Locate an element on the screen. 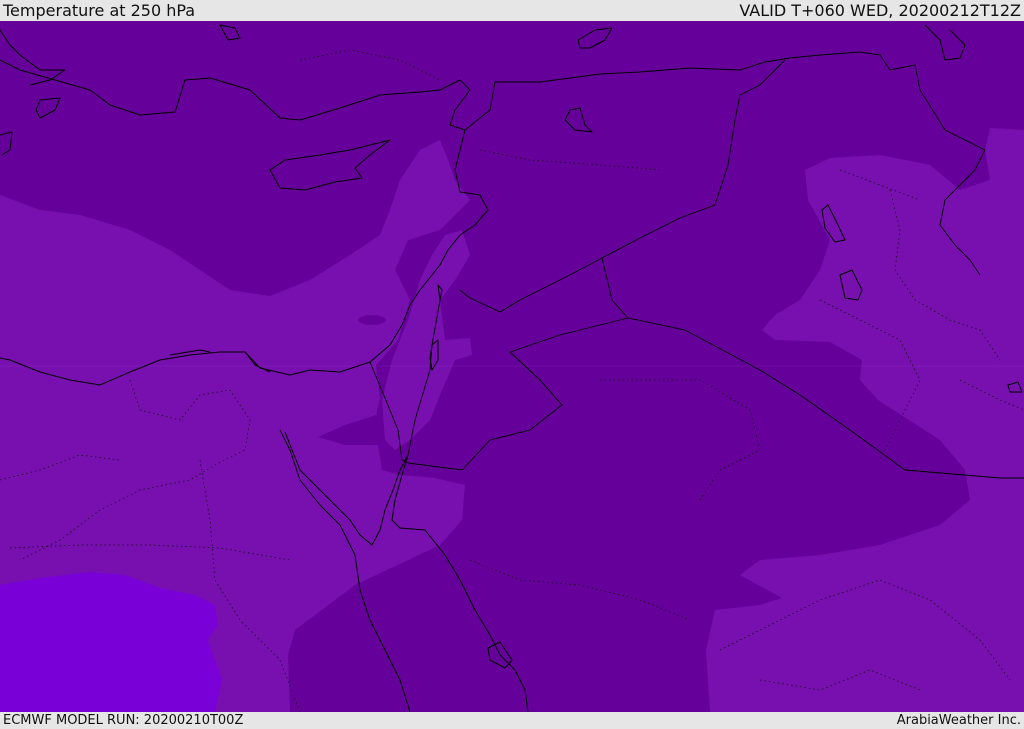 Image resolution: width=1024 pixels, height=729 pixels. model-run: ECMWF MODEL RUN: 20200210T00Z is located at coordinates (123, 720).